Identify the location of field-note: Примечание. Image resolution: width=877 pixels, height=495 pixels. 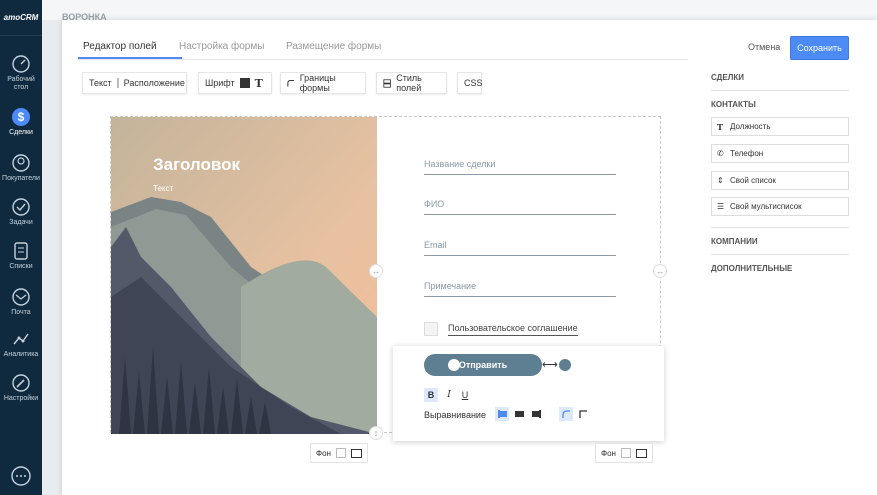
(520, 289).